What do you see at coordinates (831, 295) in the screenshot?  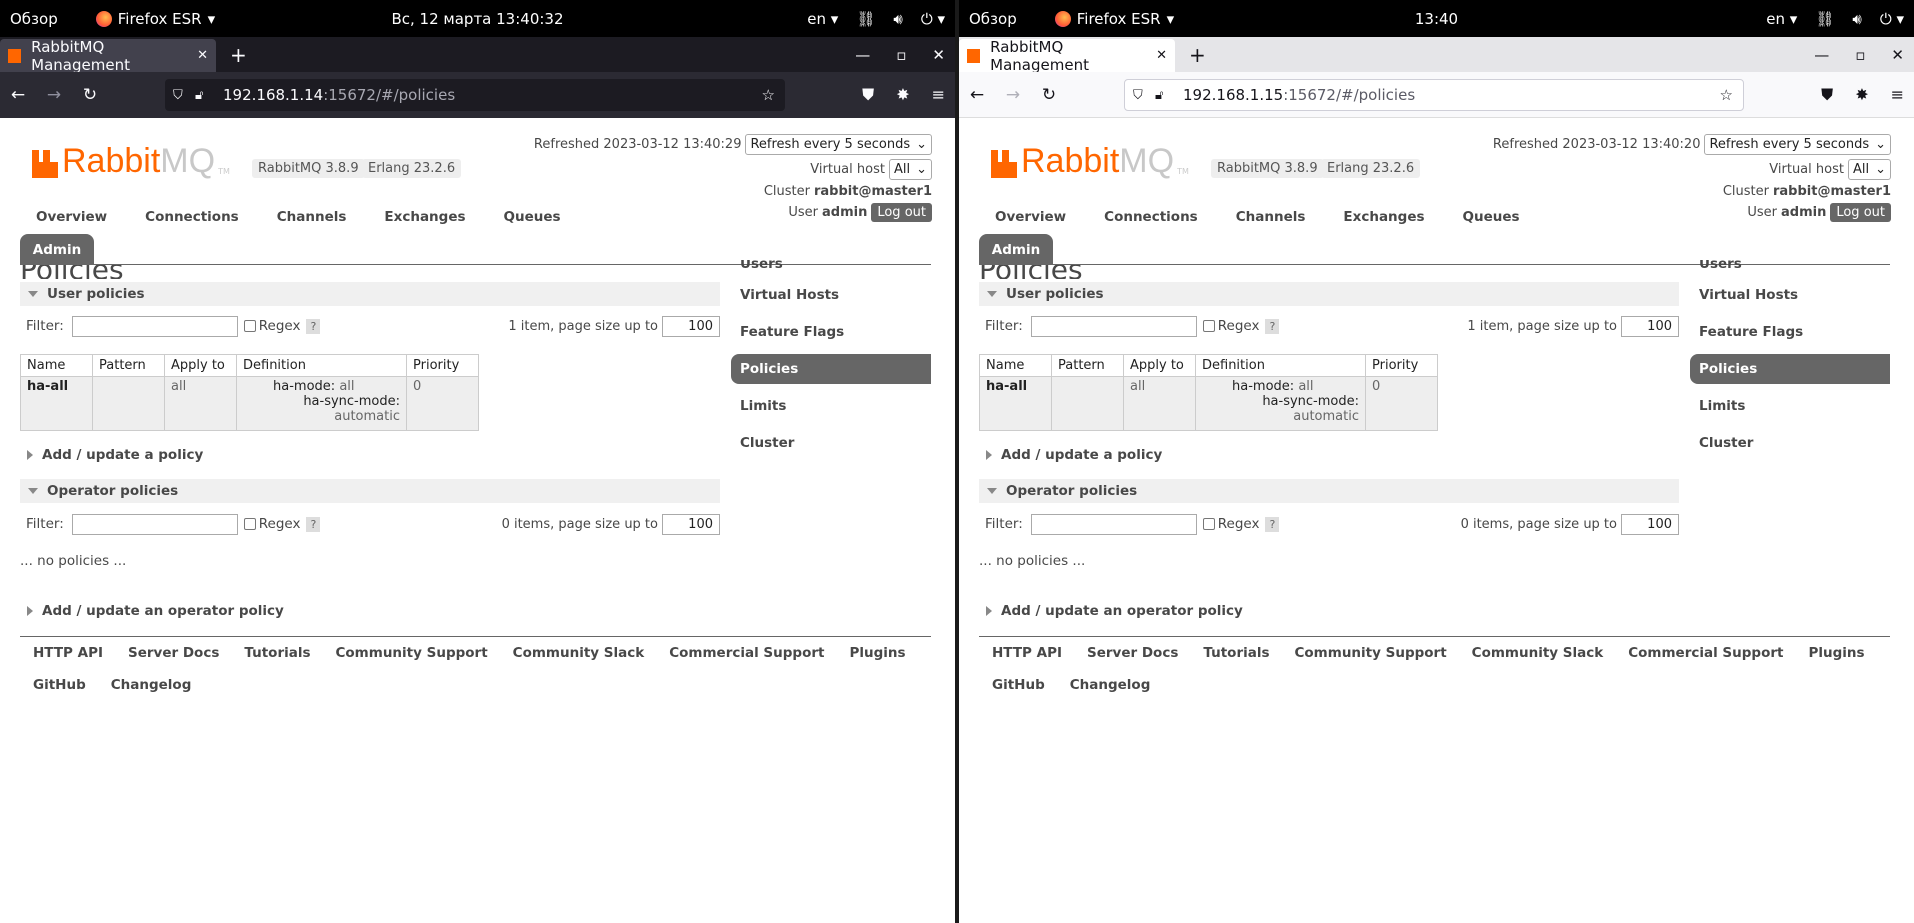 I see `sidebar-item-virtual-hosts: Virtual Hosts` at bounding box center [831, 295].